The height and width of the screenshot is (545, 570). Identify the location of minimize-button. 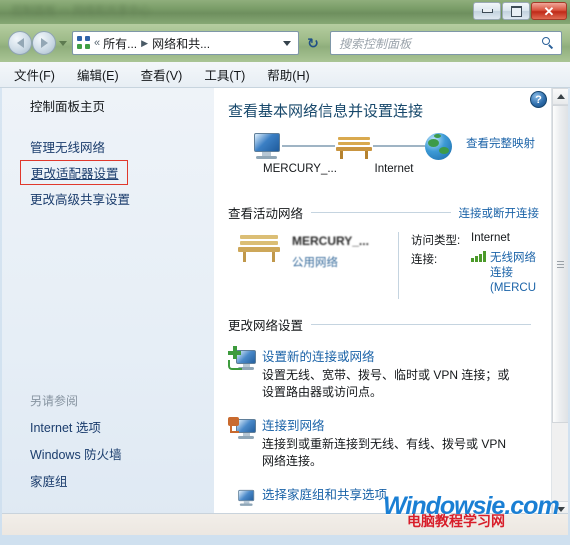
(487, 11).